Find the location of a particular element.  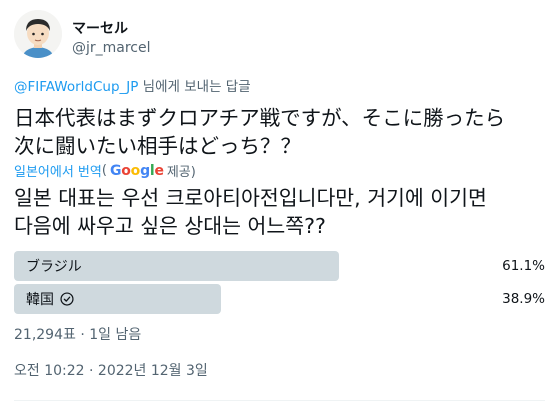

google-logo-letter: e is located at coordinates (159, 170).